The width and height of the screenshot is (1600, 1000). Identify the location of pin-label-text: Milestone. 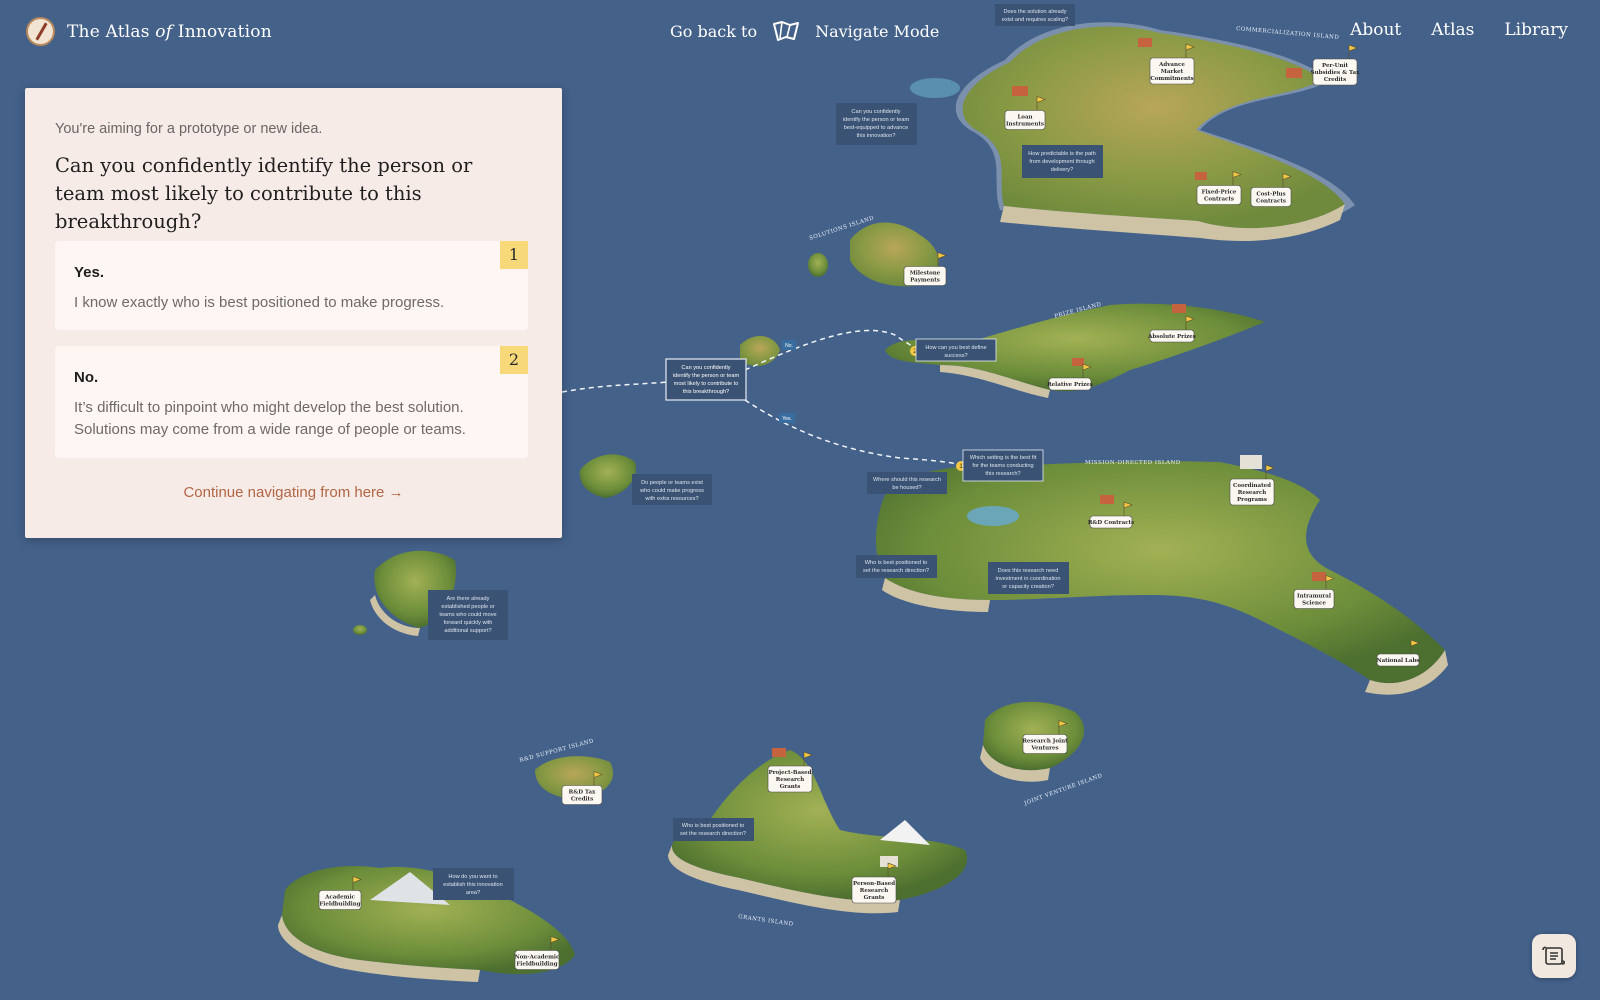
(925, 274).